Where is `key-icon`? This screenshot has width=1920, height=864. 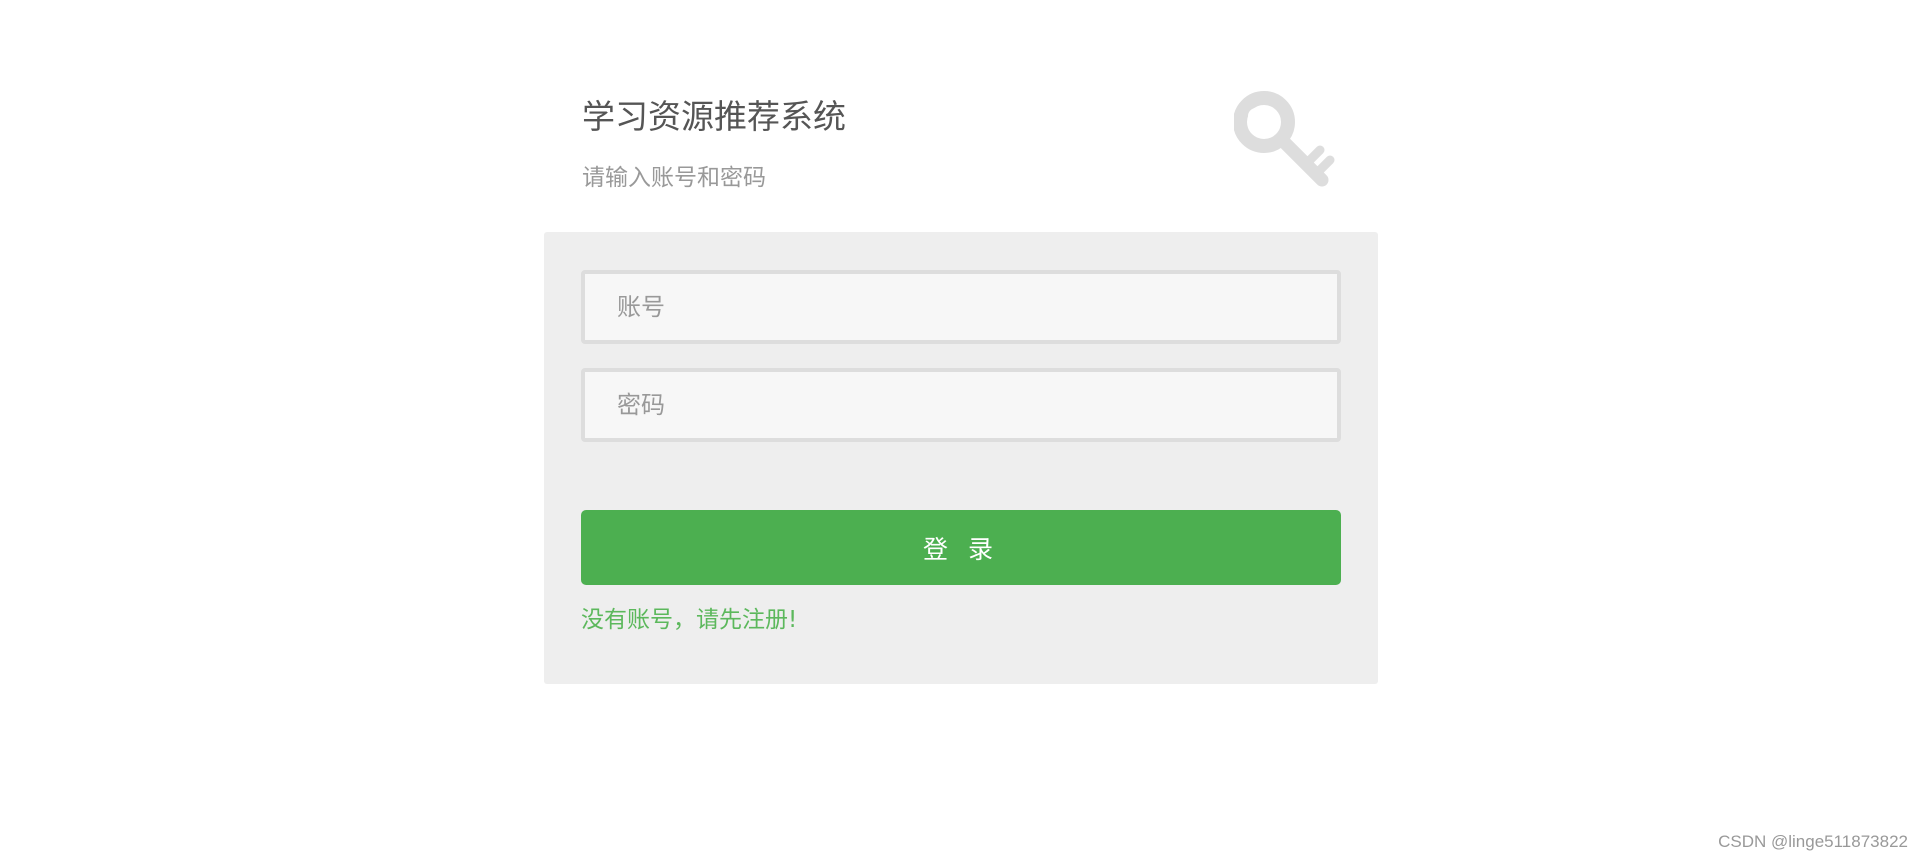
key-icon is located at coordinates (1284, 139).